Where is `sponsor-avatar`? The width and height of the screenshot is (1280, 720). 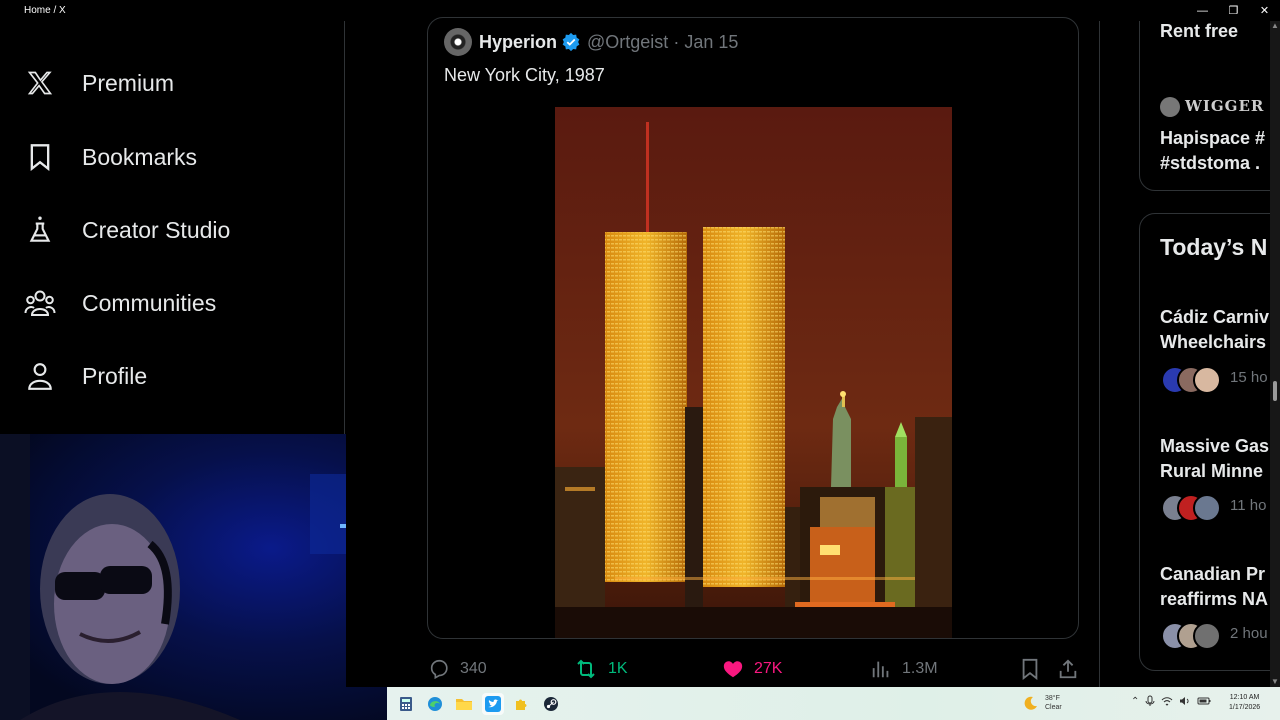 sponsor-avatar is located at coordinates (1170, 107).